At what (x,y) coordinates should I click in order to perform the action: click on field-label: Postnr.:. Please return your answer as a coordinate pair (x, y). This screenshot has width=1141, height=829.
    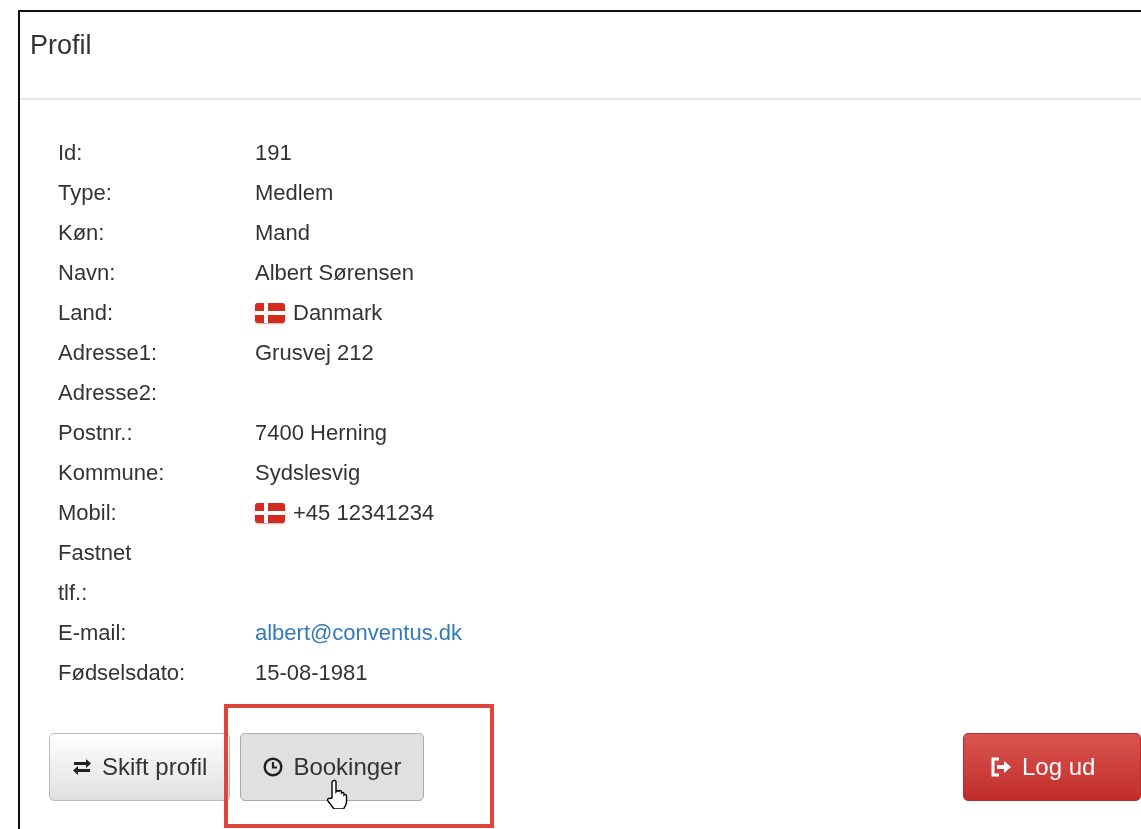
    Looking at the image, I should click on (96, 433).